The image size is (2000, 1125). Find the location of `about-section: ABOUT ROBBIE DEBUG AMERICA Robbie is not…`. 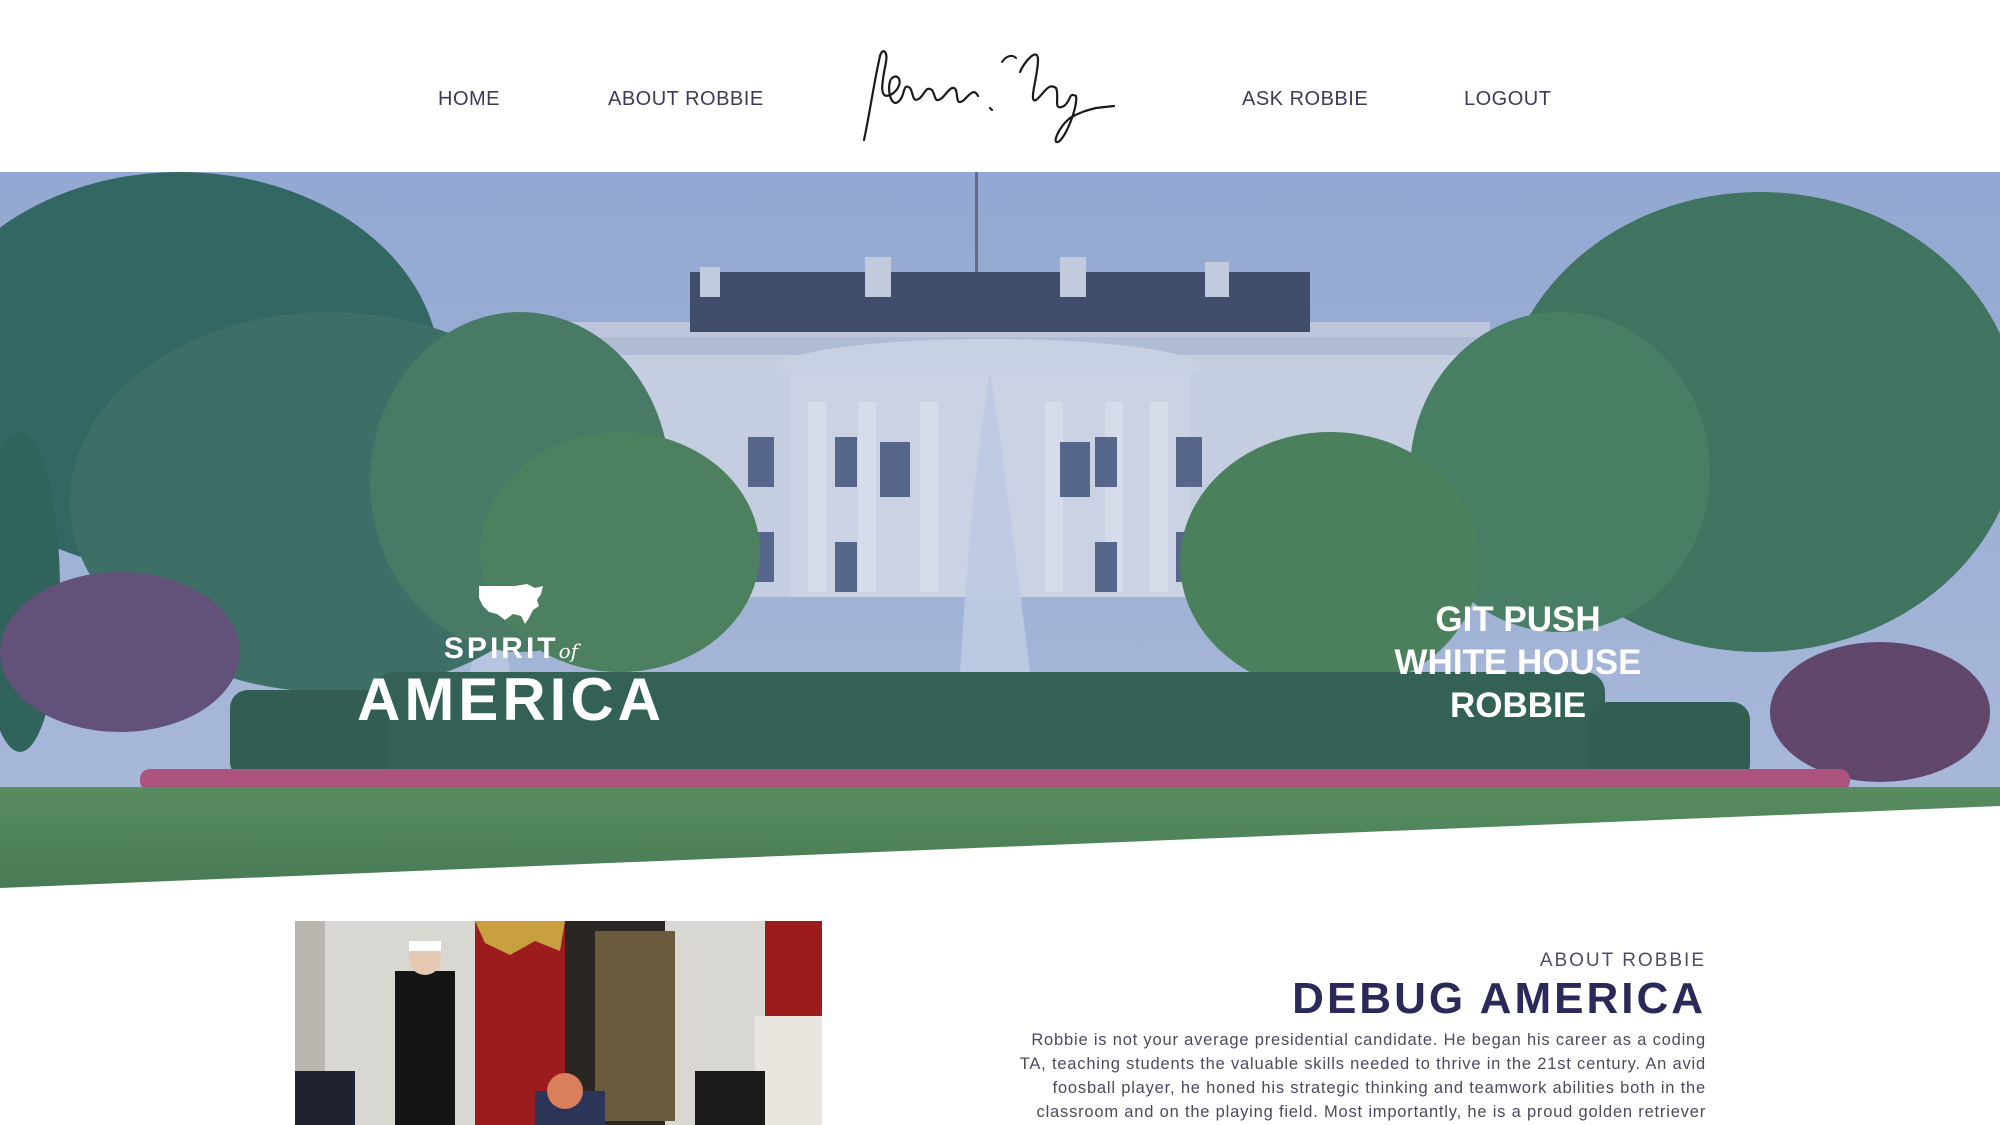

about-section: ABOUT ROBBIE DEBUG AMERICA Robbie is not… is located at coordinates (1333, 1037).